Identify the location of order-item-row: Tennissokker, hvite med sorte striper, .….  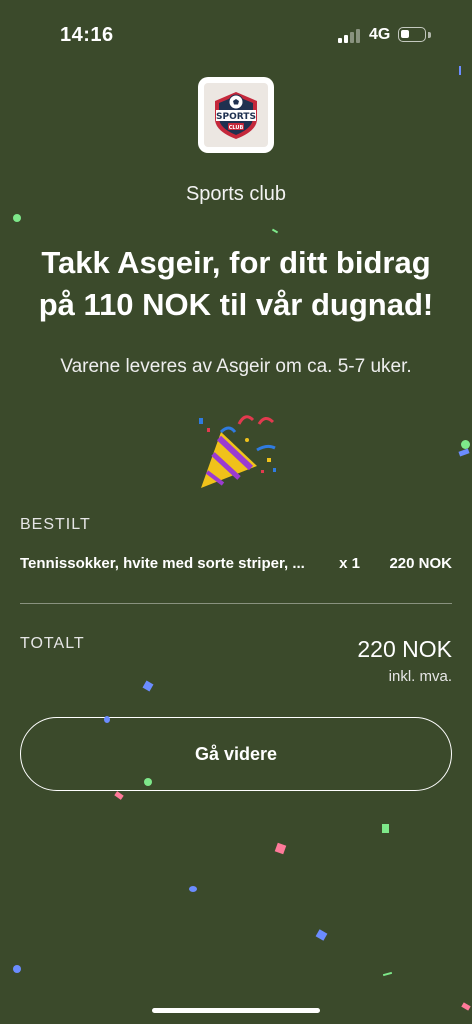
(236, 566).